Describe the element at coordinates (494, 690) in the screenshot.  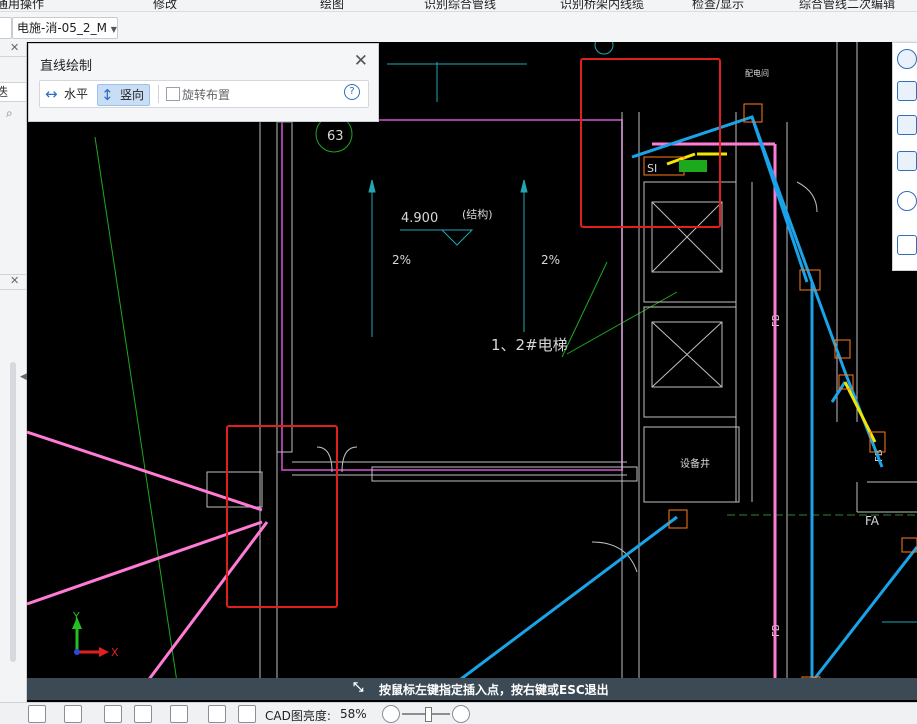
I see `status-text: 按鼠标左键指定插入点，按右键或ESC退出` at that location.